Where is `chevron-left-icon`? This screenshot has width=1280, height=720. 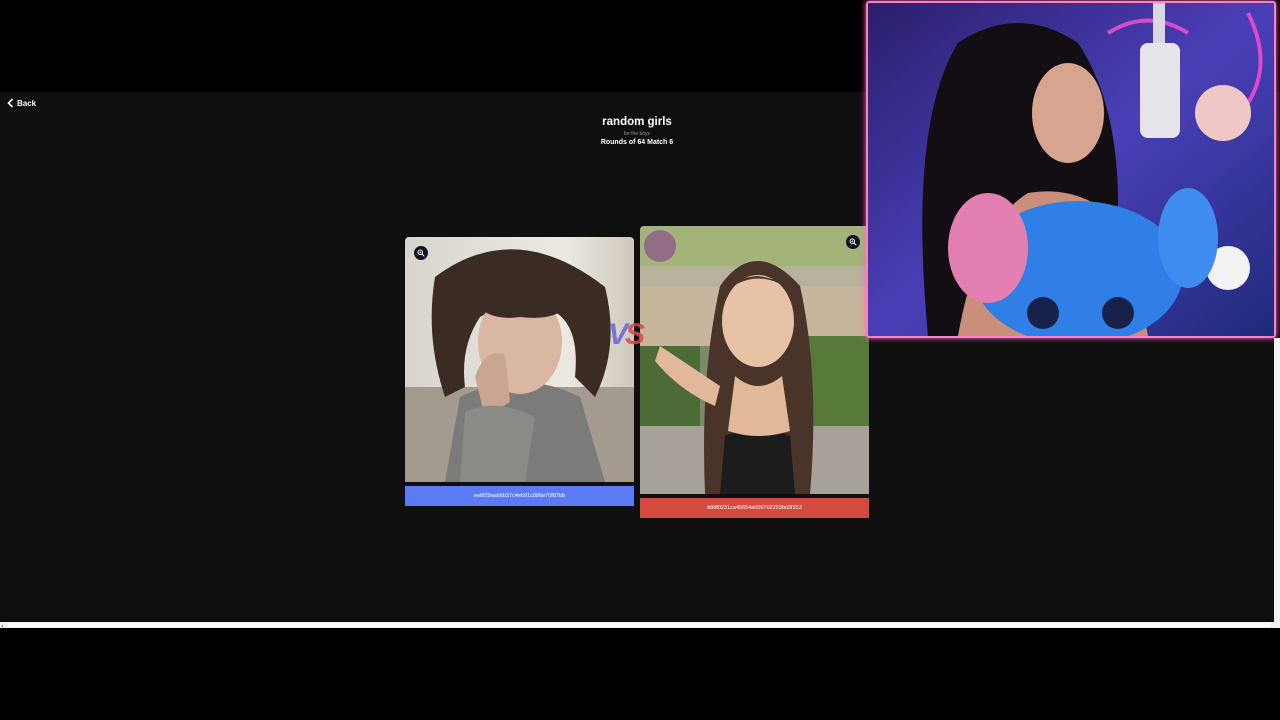 chevron-left-icon is located at coordinates (10, 103).